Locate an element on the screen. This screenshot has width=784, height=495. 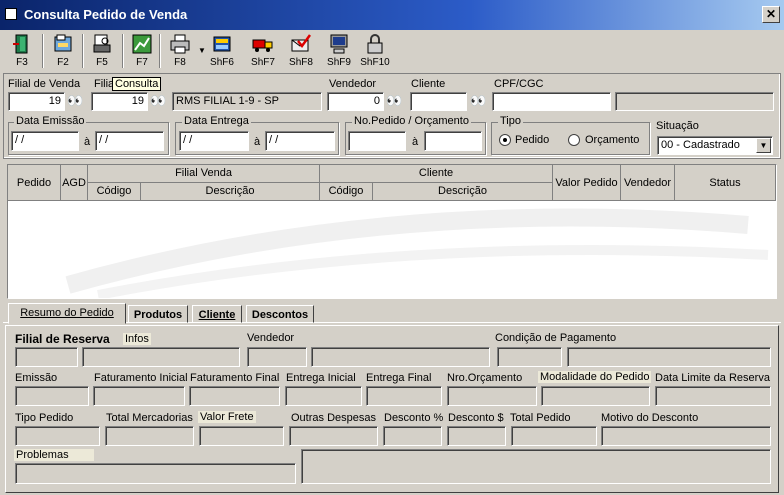
tab-produtos: Produtos is located at coordinates (158, 314).